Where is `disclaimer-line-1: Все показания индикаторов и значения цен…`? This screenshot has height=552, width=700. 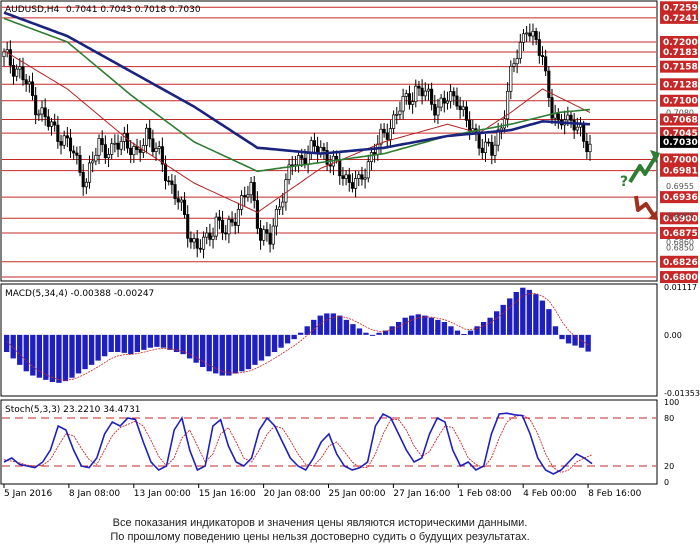
disclaimer-line-1: Все показания индикаторов и значения цен… is located at coordinates (320, 523).